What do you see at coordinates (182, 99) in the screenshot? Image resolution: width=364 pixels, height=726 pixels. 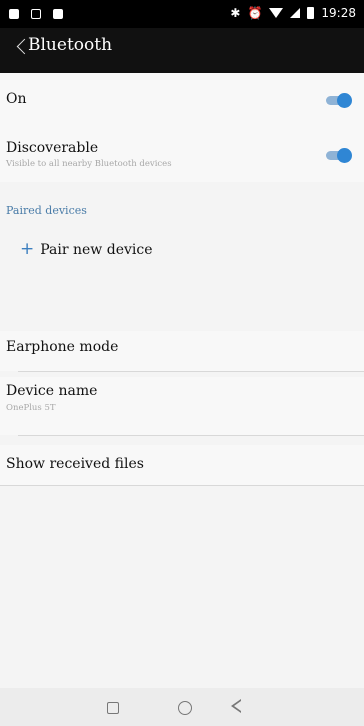 I see `bluetooth-on-row: On` at bounding box center [182, 99].